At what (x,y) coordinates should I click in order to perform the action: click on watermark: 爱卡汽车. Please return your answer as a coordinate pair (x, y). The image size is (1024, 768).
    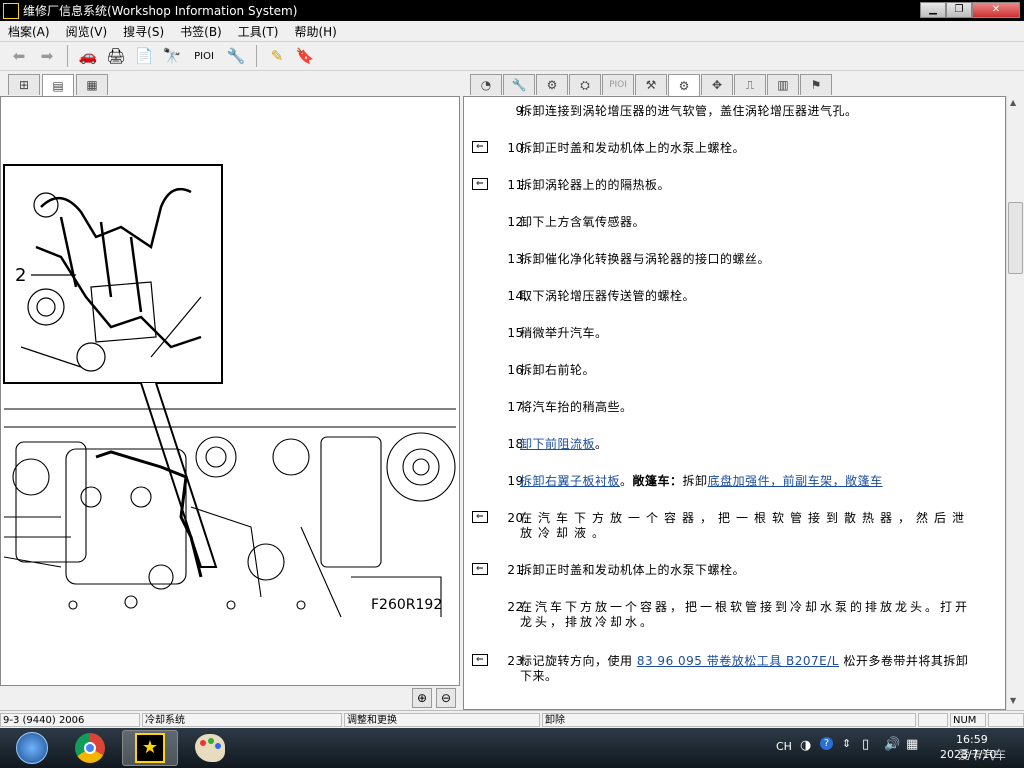
    Looking at the image, I should click on (982, 755).